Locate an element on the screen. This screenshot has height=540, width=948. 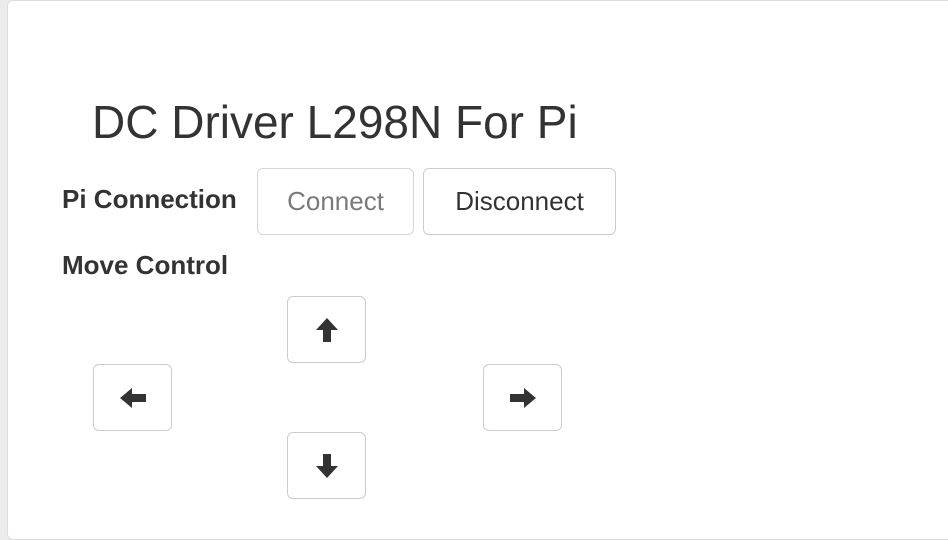
move-left-button is located at coordinates (132, 397).